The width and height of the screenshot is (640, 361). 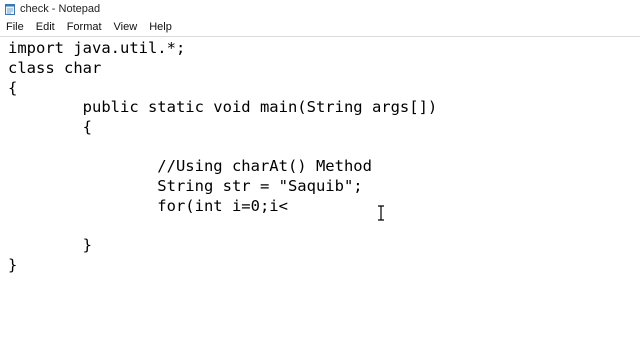 I want to click on code-line: //Using charAt() Method, so click(x=190, y=166).